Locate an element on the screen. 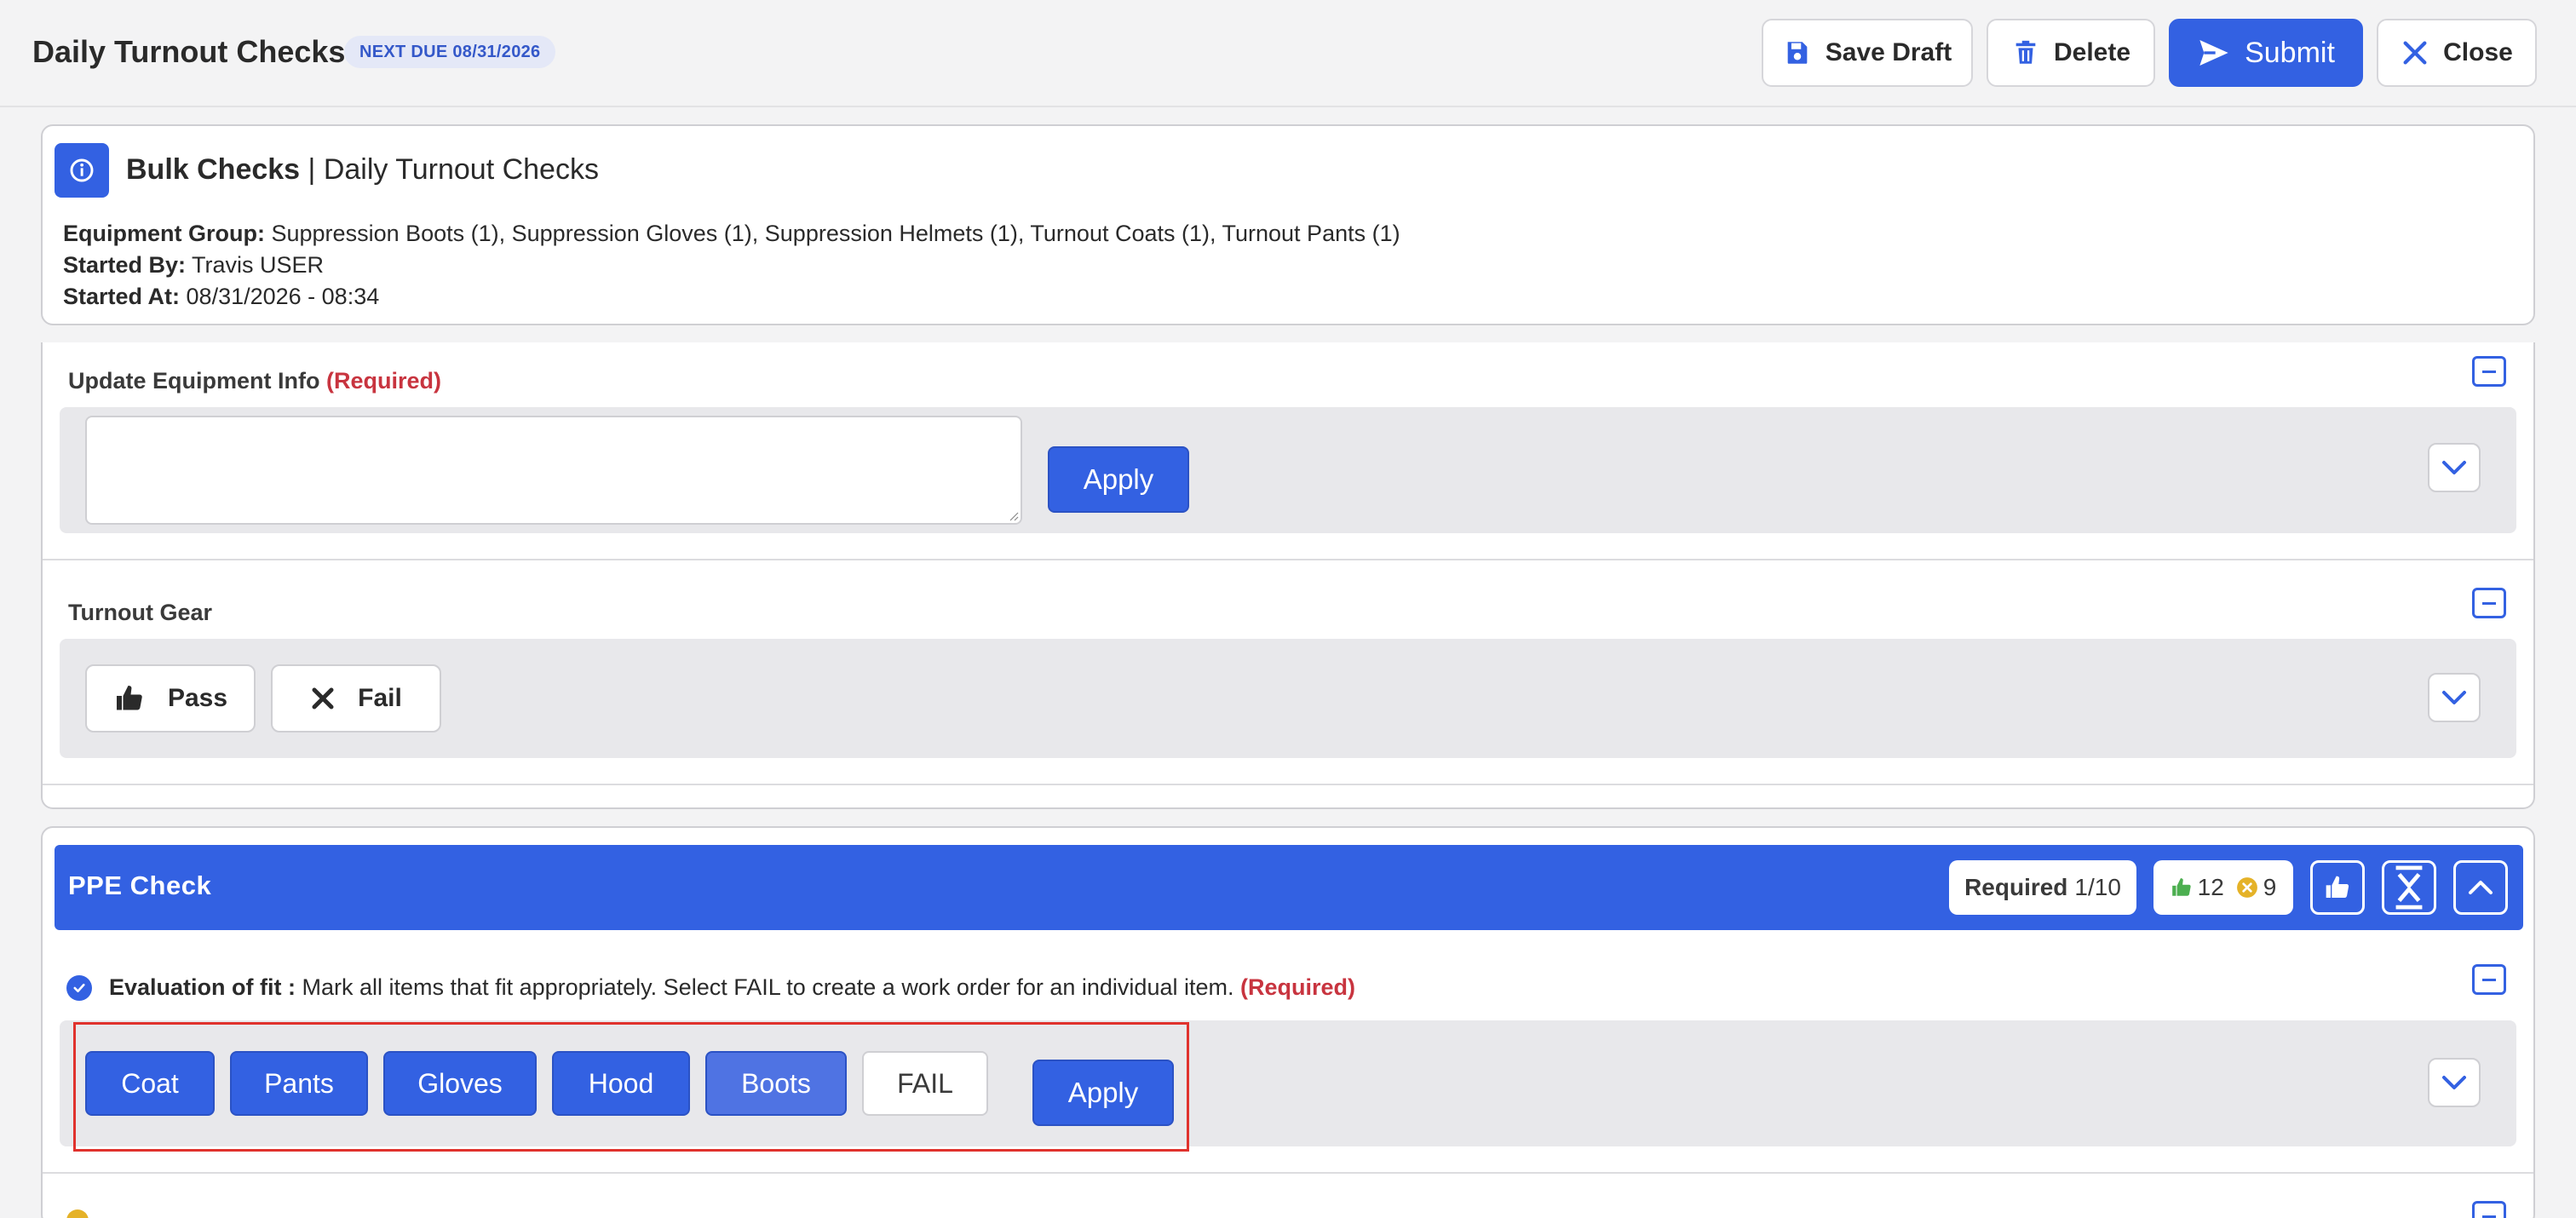 Image resolution: width=2576 pixels, height=1218 pixels. fail-label: Fail is located at coordinates (380, 698).